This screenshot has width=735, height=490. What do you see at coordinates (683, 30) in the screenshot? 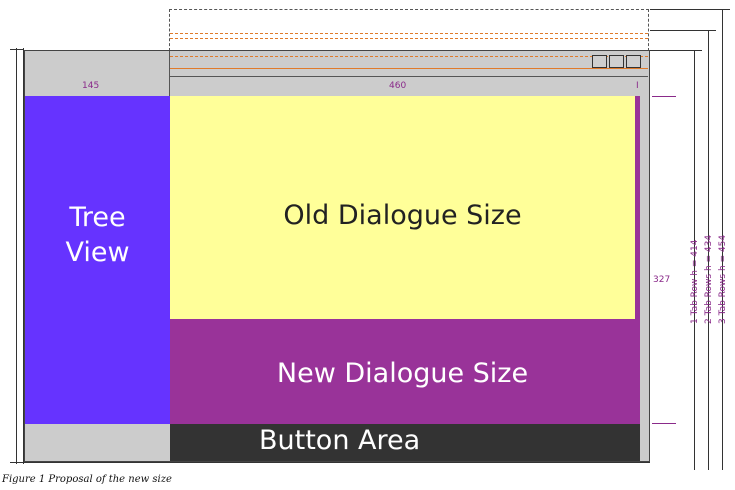
I see `tab-row-2-tick` at bounding box center [683, 30].